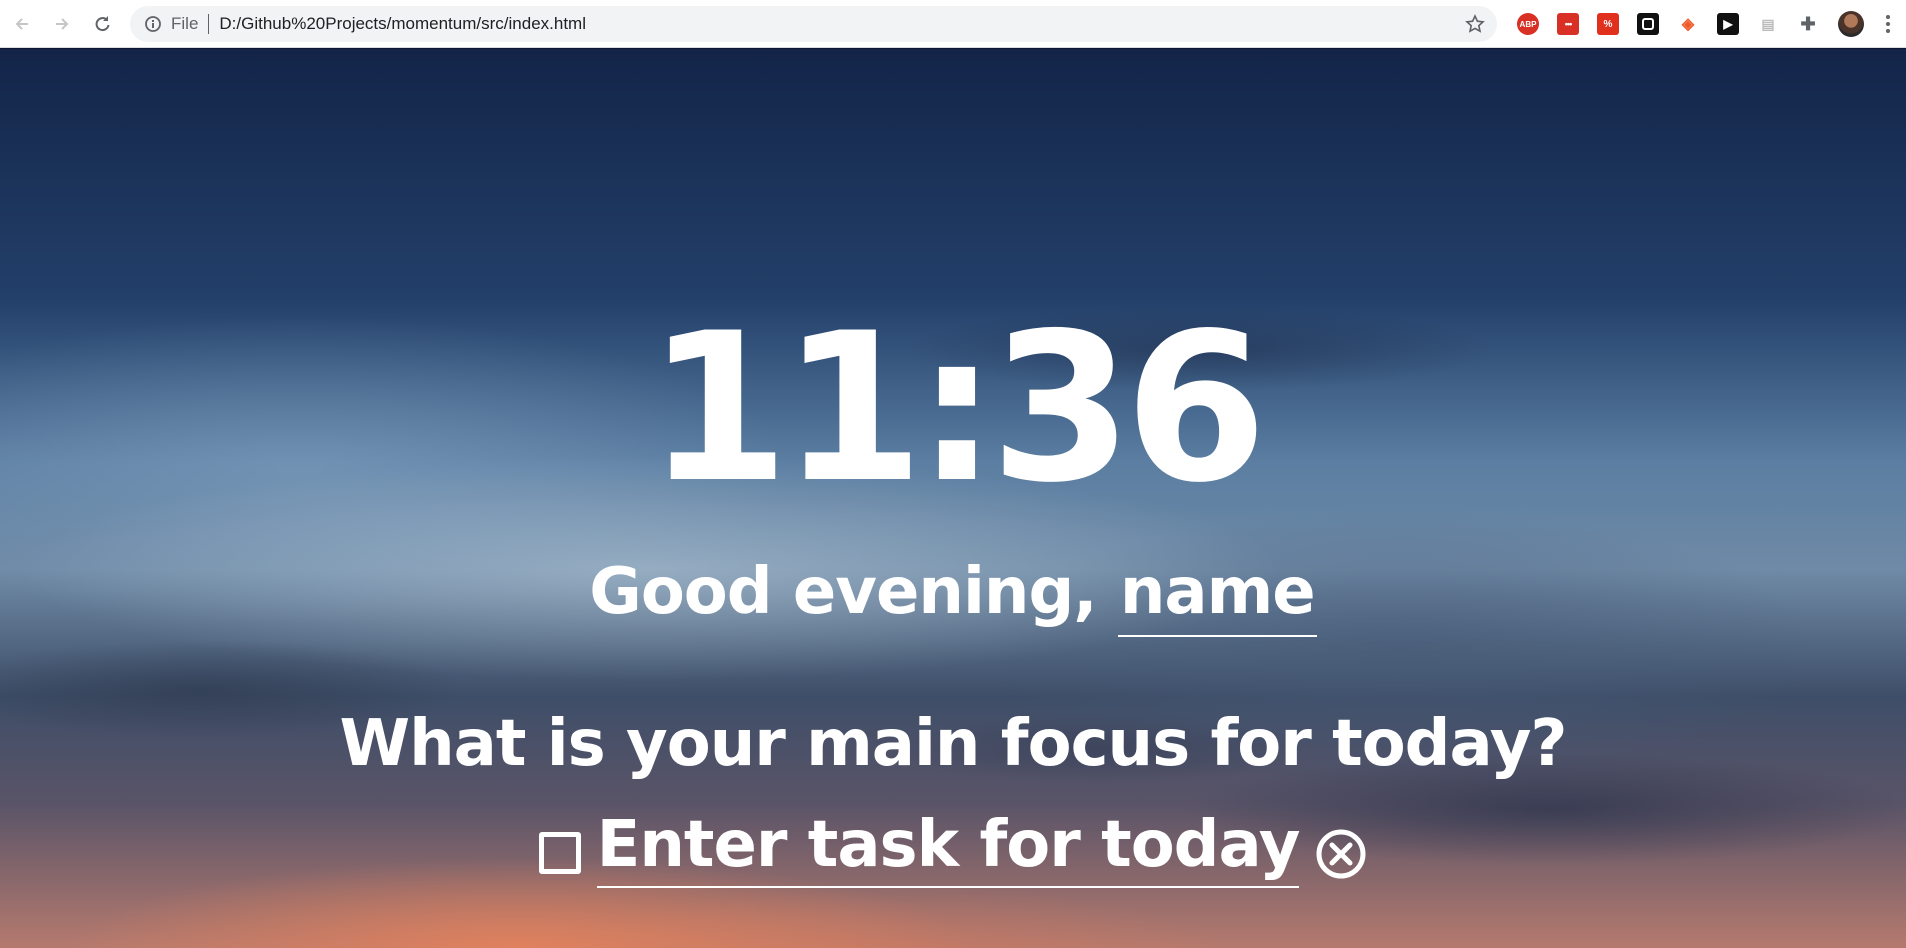 This screenshot has width=1906, height=948. Describe the element at coordinates (185, 23) in the screenshot. I see `scheme-label: File` at that location.